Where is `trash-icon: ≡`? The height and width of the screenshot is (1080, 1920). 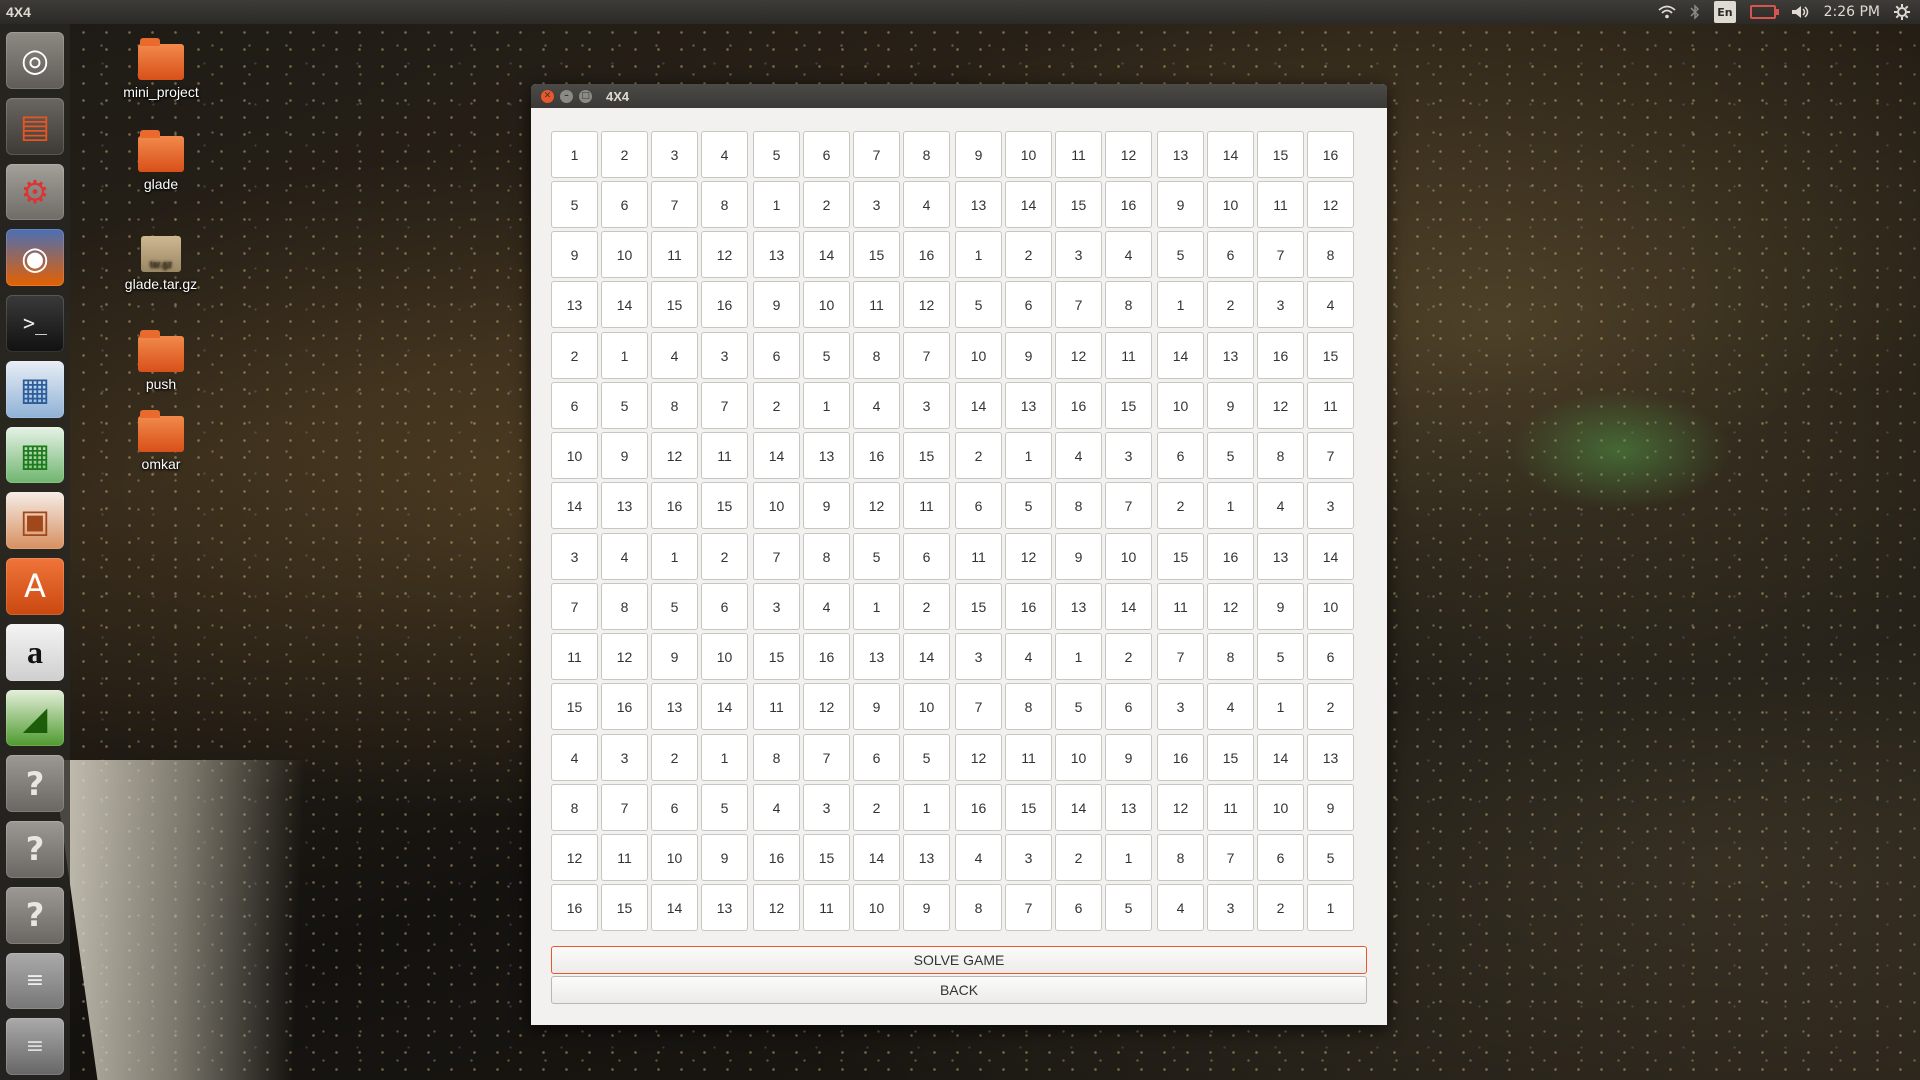
trash-icon: ≡ is located at coordinates (35, 1046).